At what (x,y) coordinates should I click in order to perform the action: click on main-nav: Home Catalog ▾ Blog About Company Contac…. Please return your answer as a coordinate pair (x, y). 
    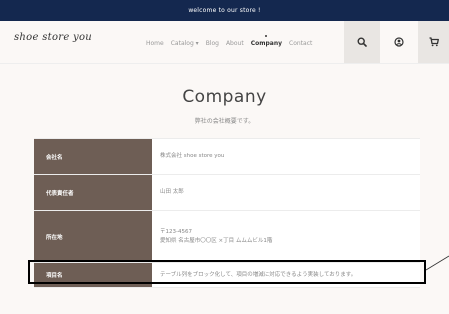
    Looking at the image, I should click on (229, 41).